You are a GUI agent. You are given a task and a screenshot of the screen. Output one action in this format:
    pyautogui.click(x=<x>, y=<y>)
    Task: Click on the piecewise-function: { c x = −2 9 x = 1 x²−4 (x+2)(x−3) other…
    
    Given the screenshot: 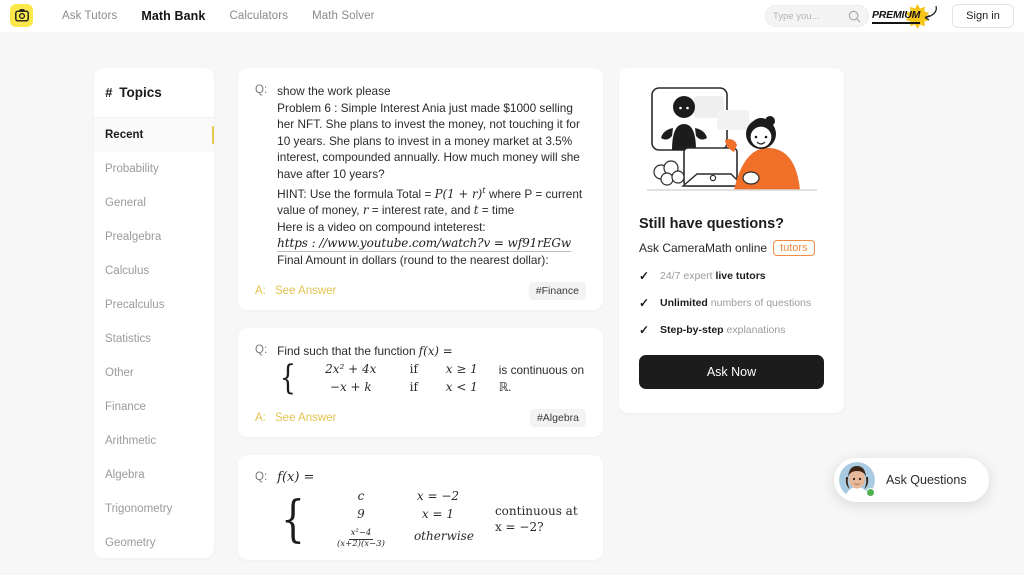 What is the action you would take?
    pyautogui.click(x=431, y=519)
    